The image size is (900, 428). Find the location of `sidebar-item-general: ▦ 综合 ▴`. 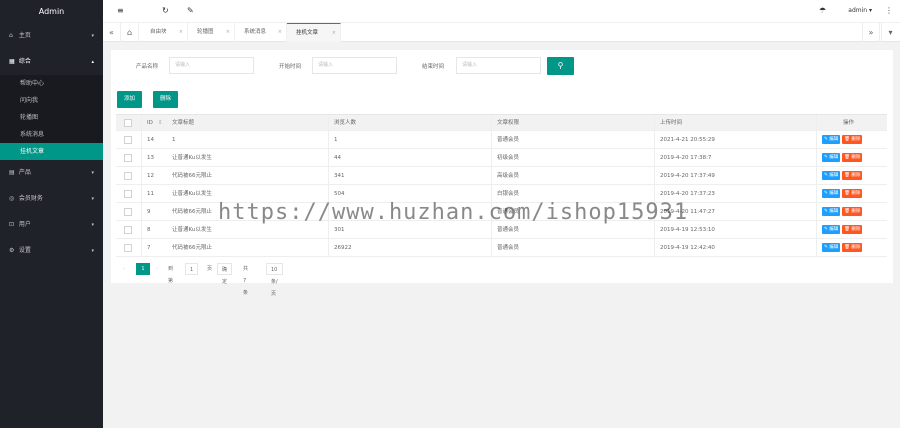

sidebar-item-general: ▦ 综合 ▴ is located at coordinates (51, 62).